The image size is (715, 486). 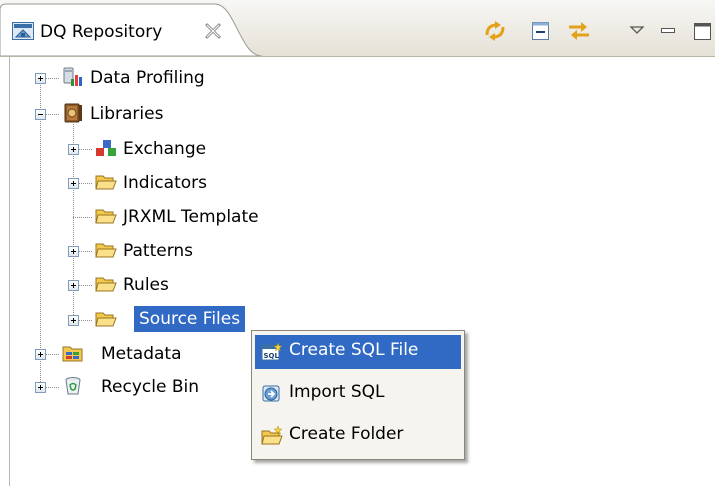 I want to click on menu-item-label: Create Folder, so click(x=346, y=434).